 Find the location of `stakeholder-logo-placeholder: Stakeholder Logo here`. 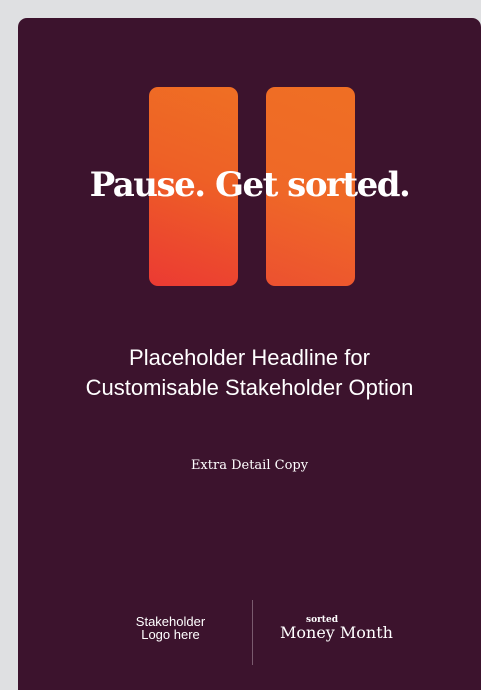

stakeholder-logo-placeholder: Stakeholder Logo here is located at coordinates (170, 628).